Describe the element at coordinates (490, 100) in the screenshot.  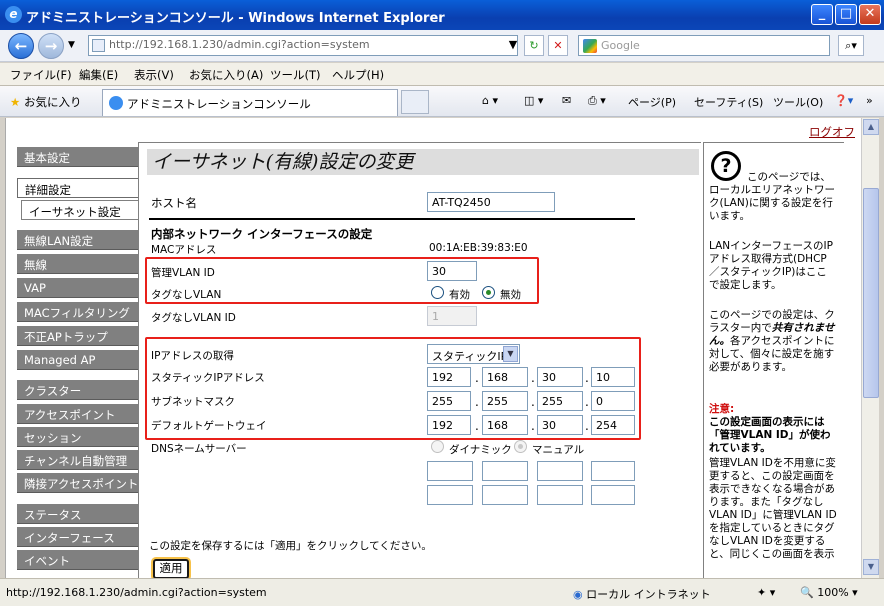
I see `home-icon: ⌂ ▾` at that location.